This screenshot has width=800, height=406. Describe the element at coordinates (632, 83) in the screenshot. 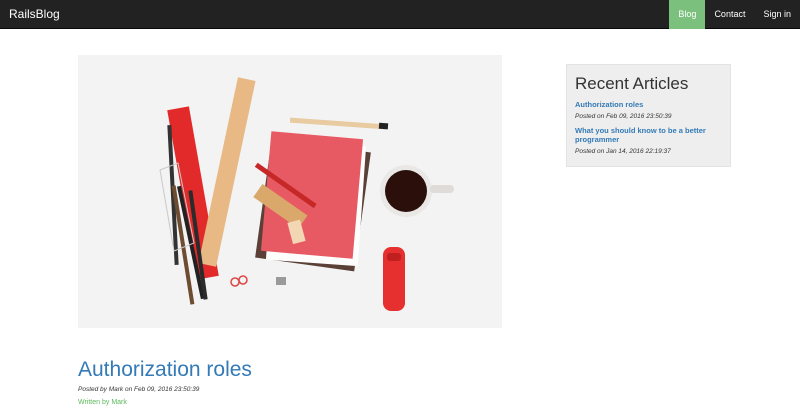

I see `sidebar-title: Recent Articles` at that location.